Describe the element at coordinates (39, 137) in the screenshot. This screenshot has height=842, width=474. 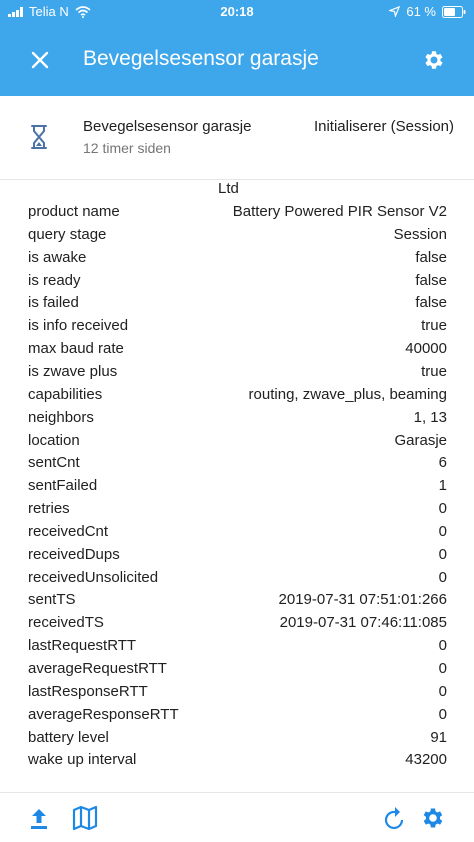
I see `hourglass-icon` at that location.